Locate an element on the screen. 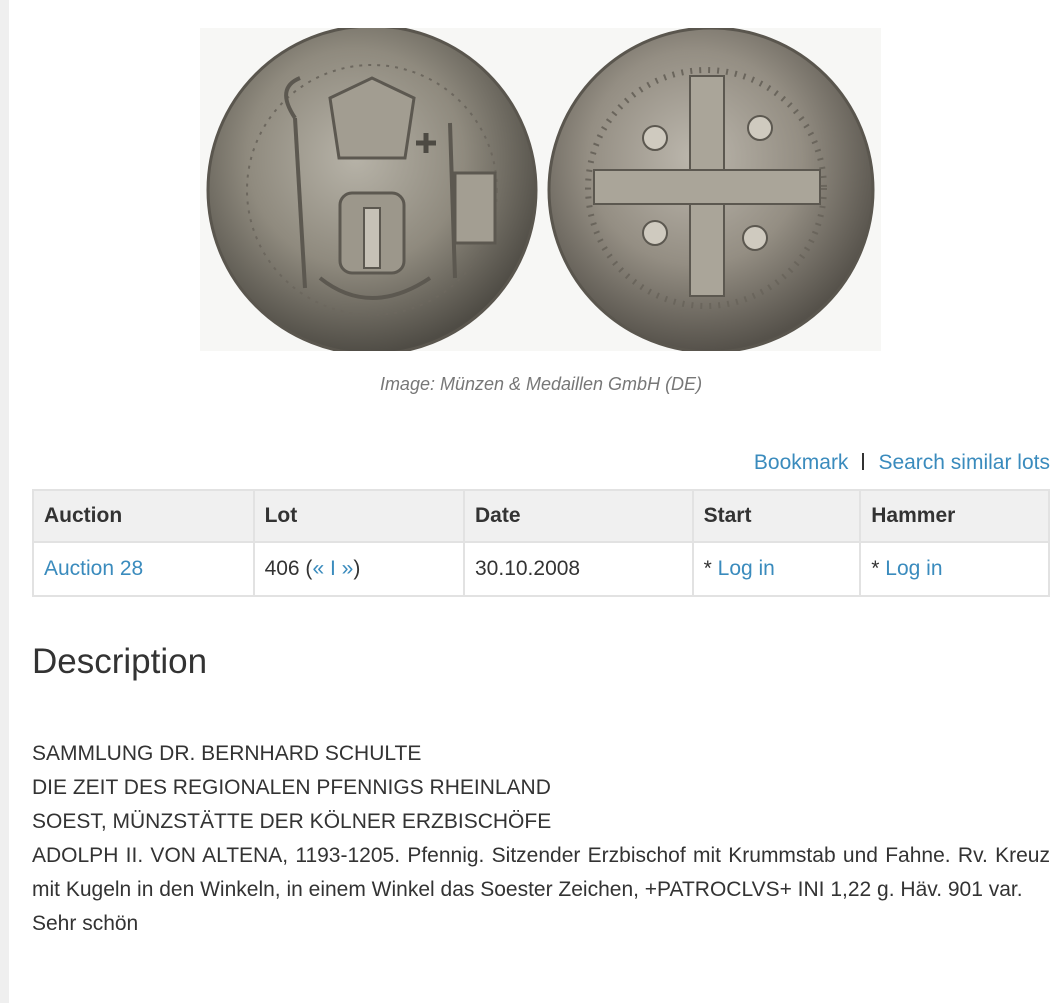  image-caption: Image: Münzen & Medaillen GmbH (DE) is located at coordinates (541, 384).